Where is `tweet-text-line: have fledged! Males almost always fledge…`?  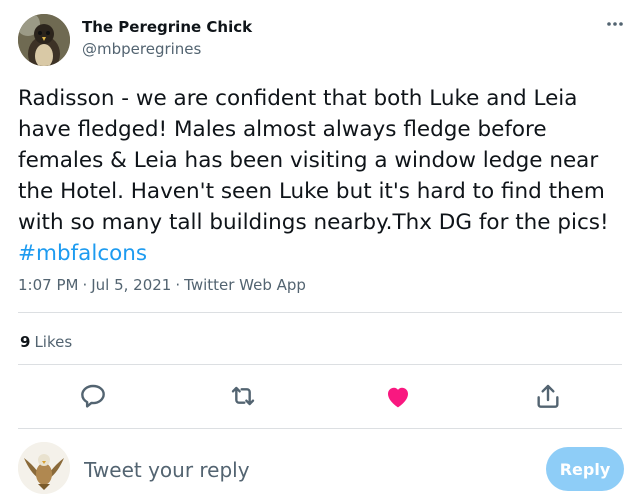 tweet-text-line: have fledged! Males almost always fledge… is located at coordinates (282, 129).